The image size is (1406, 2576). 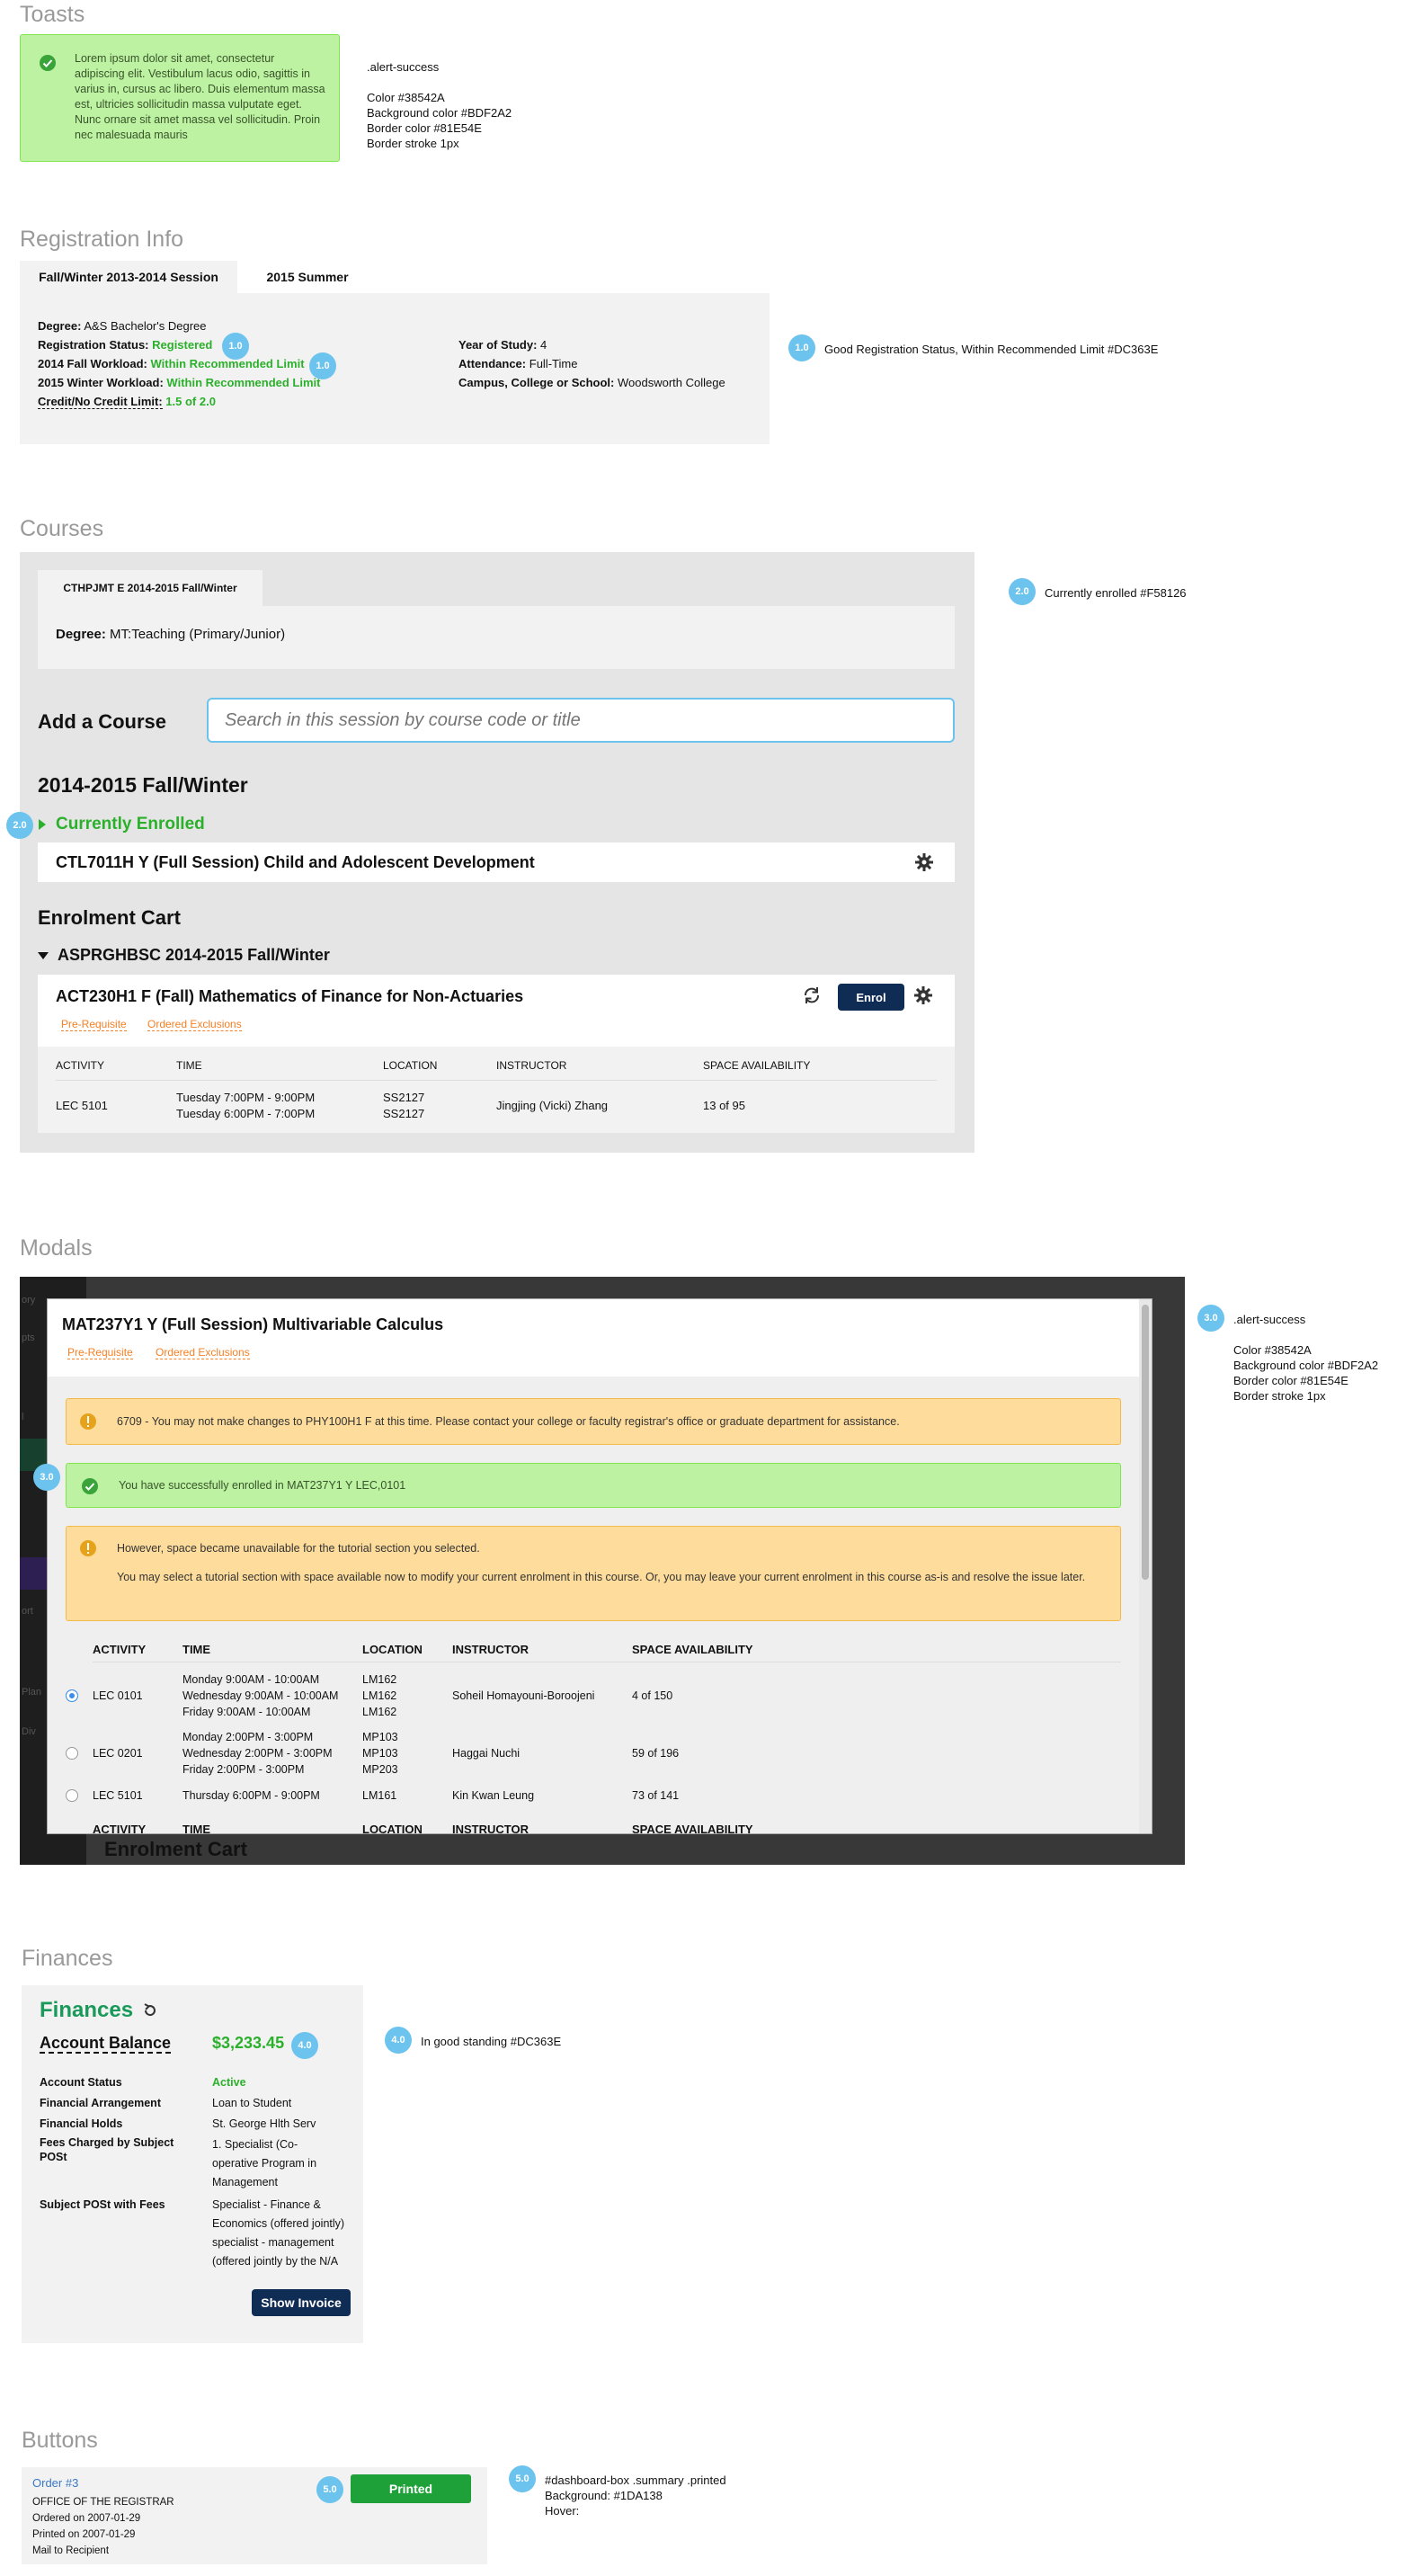 What do you see at coordinates (1280, 1396) in the screenshot?
I see `note-line: Border stroke 1px` at bounding box center [1280, 1396].